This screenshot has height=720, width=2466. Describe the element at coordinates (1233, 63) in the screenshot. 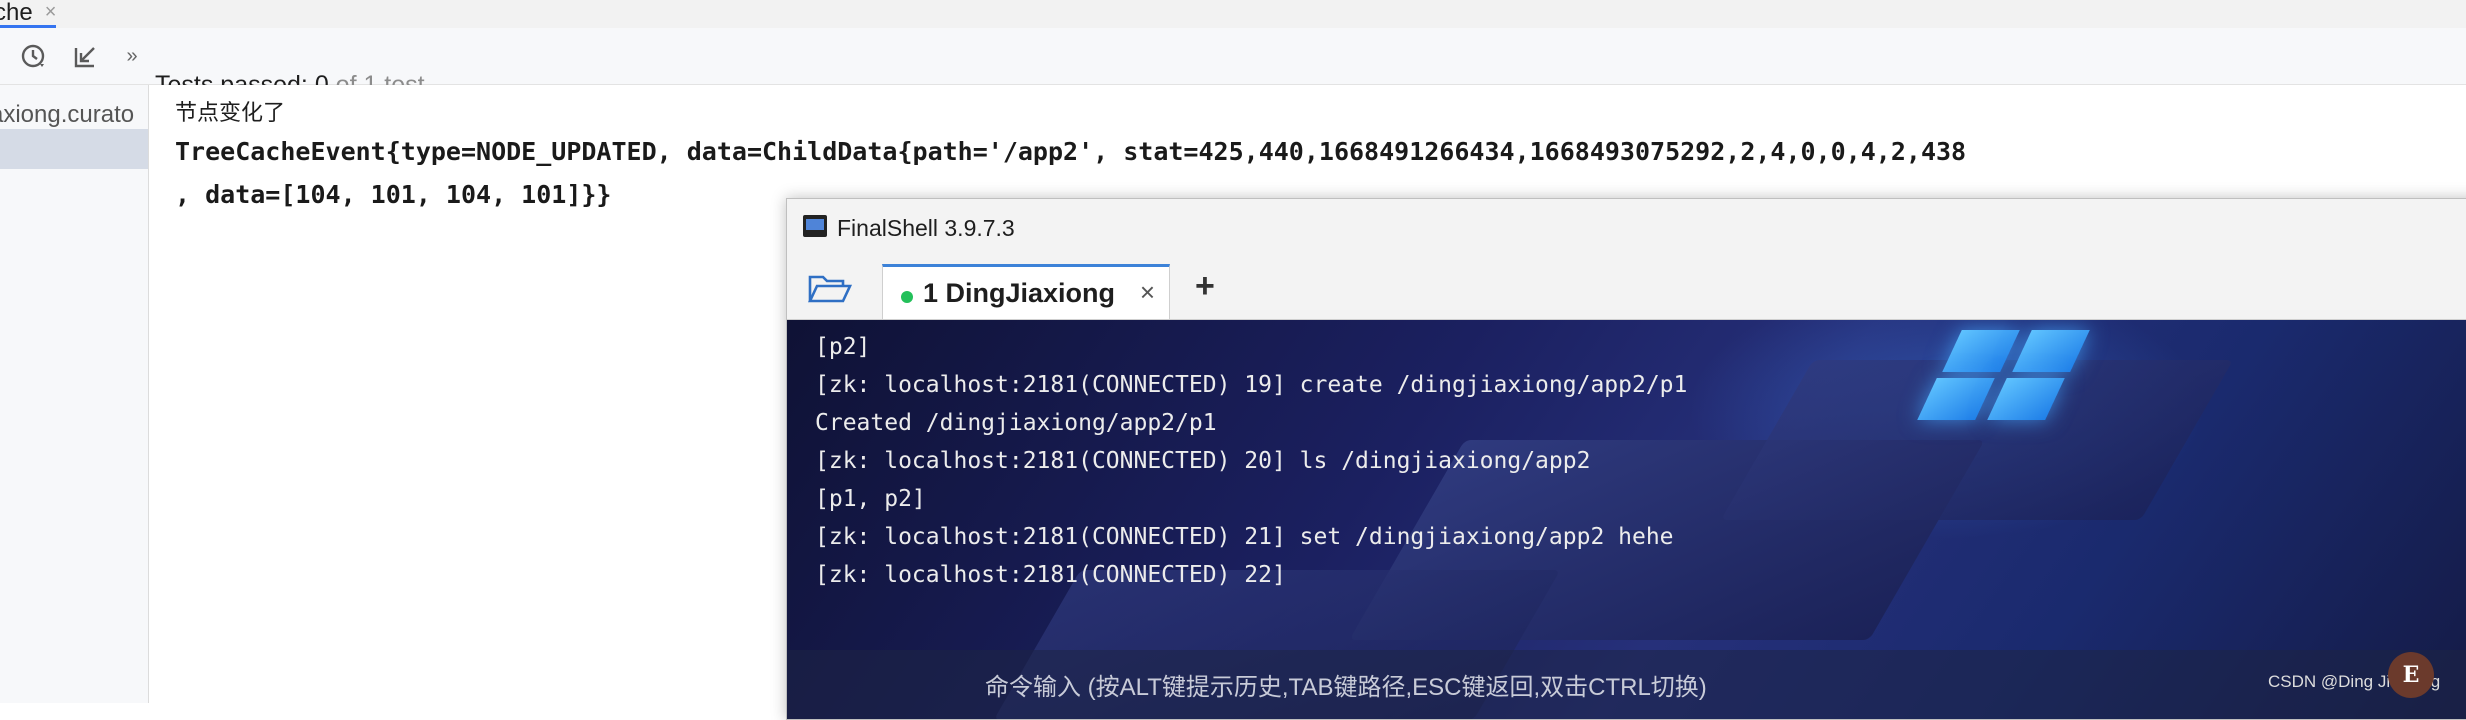

I see `test-toolbar: » Tests passed: 0 of 1 test` at that location.